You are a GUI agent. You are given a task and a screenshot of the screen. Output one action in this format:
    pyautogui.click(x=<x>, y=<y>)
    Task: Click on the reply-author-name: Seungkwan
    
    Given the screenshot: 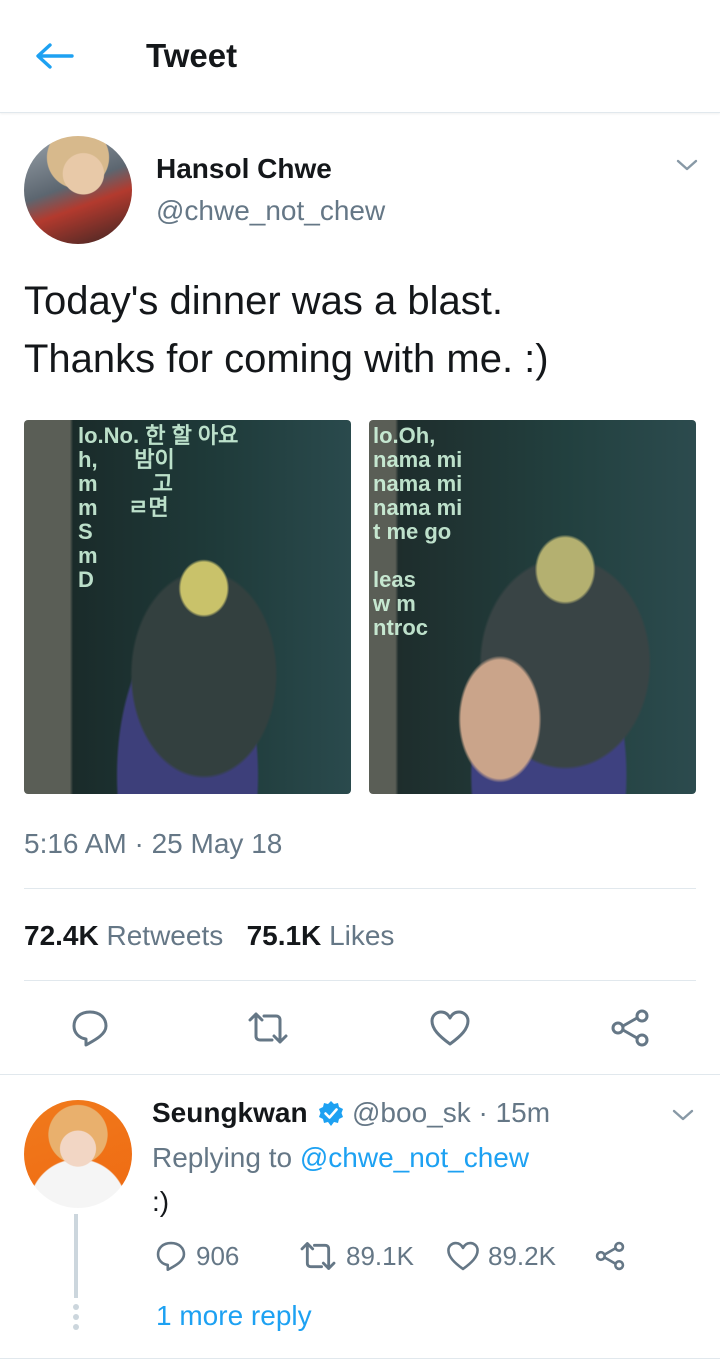 What is the action you would take?
    pyautogui.click(x=230, y=1113)
    